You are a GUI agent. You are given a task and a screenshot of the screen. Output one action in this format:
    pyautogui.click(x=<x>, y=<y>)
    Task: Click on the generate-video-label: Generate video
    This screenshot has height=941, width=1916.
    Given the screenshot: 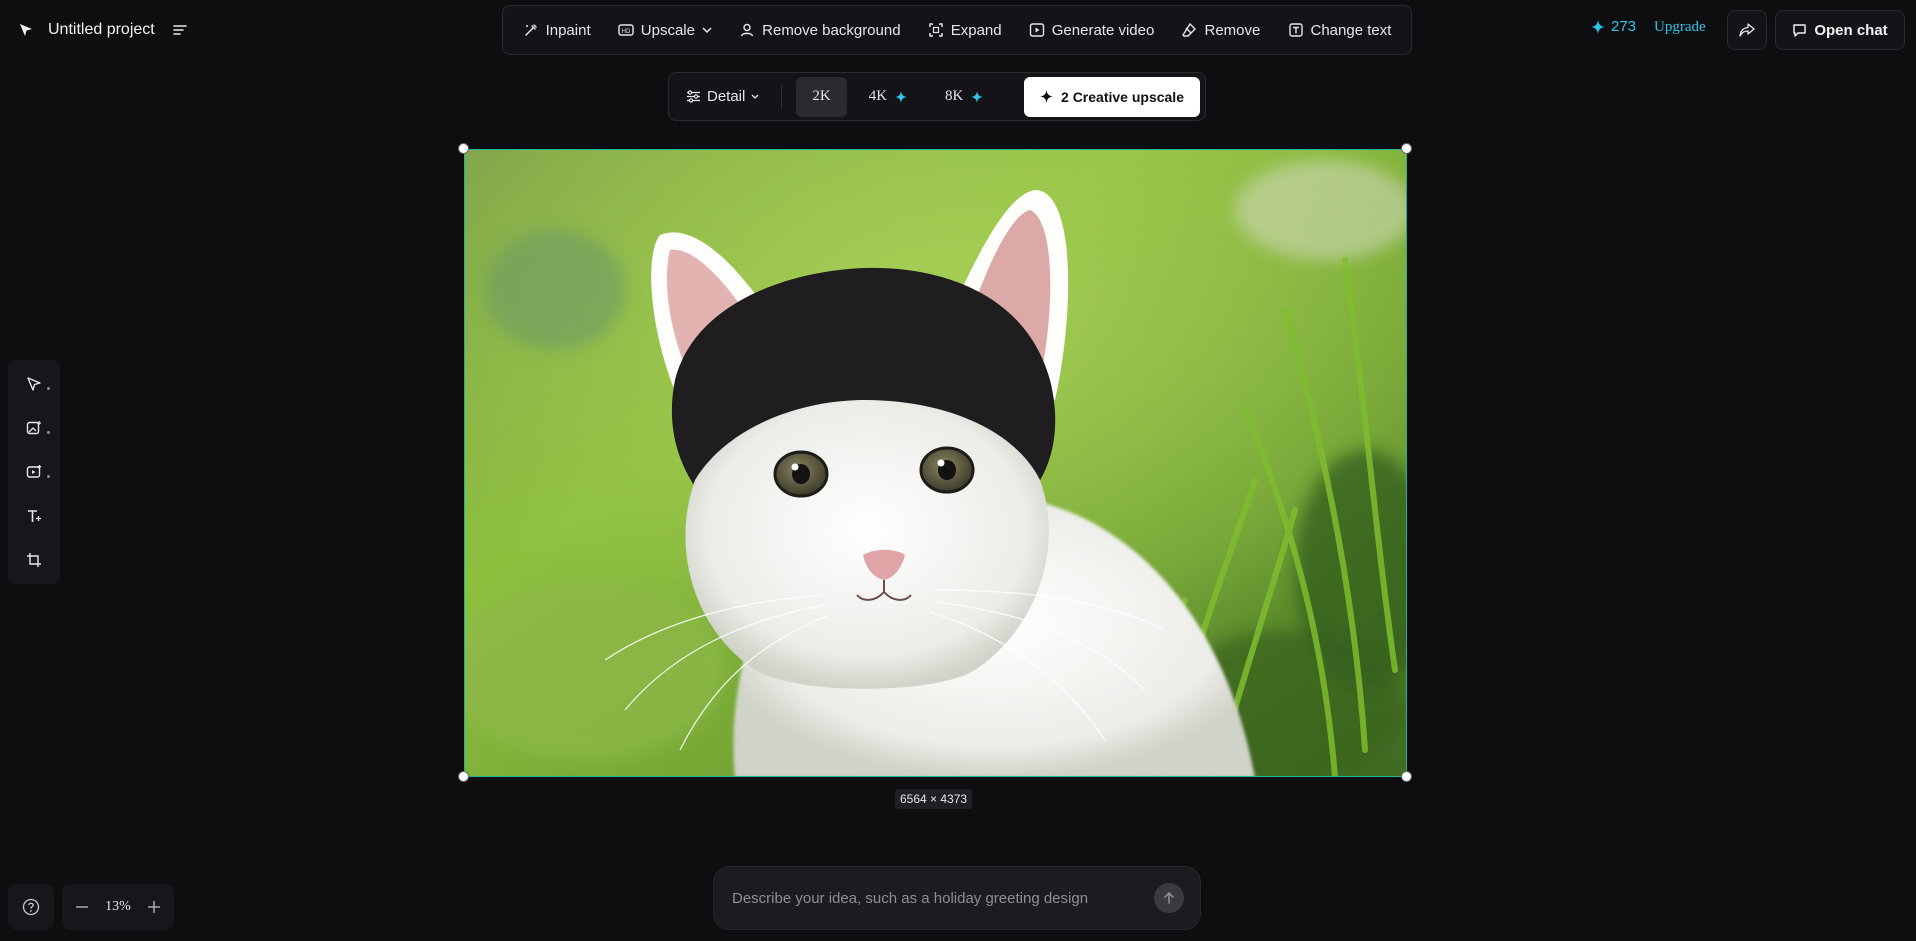 What is the action you would take?
    pyautogui.click(x=1103, y=30)
    